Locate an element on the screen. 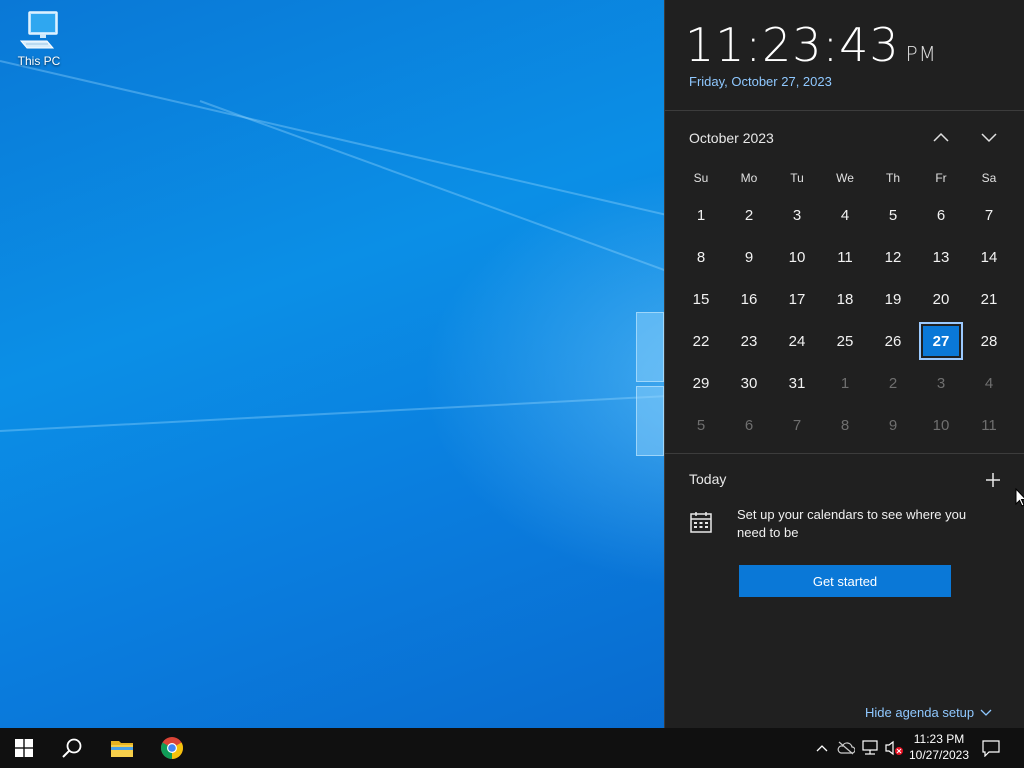 The height and width of the screenshot is (768, 1024). network-icon is located at coordinates (870, 747).